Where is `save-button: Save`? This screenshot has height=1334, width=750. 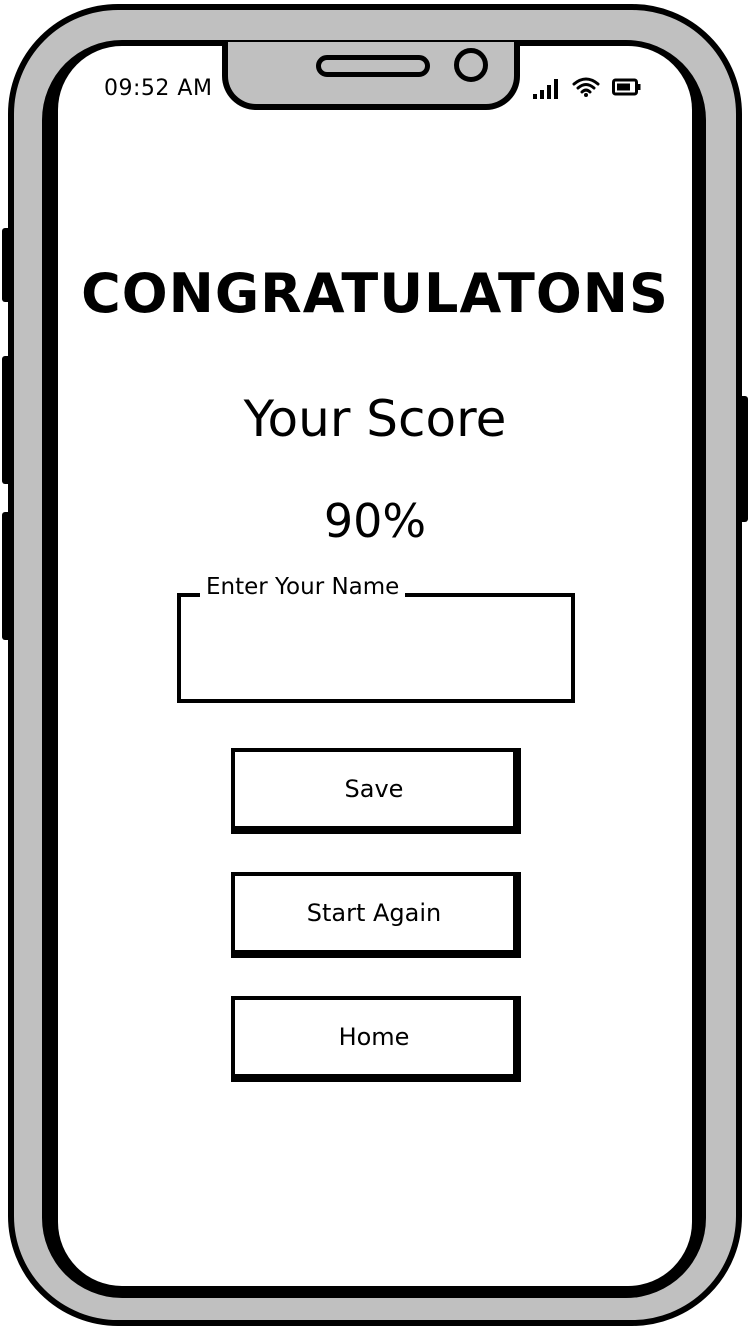 save-button: Save is located at coordinates (376, 791).